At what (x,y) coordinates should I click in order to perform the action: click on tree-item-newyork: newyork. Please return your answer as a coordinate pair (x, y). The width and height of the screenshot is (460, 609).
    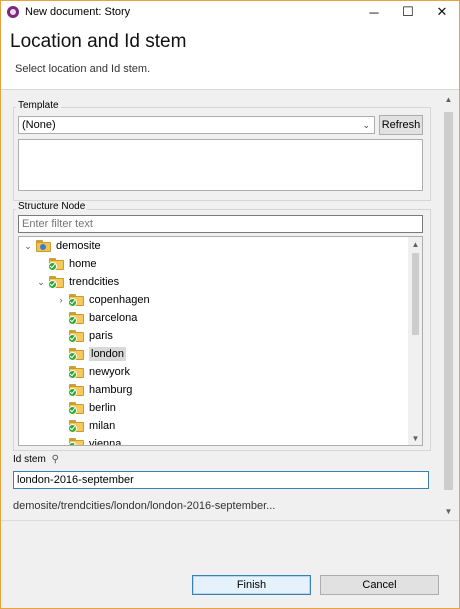
    Looking at the image, I should click on (99, 372).